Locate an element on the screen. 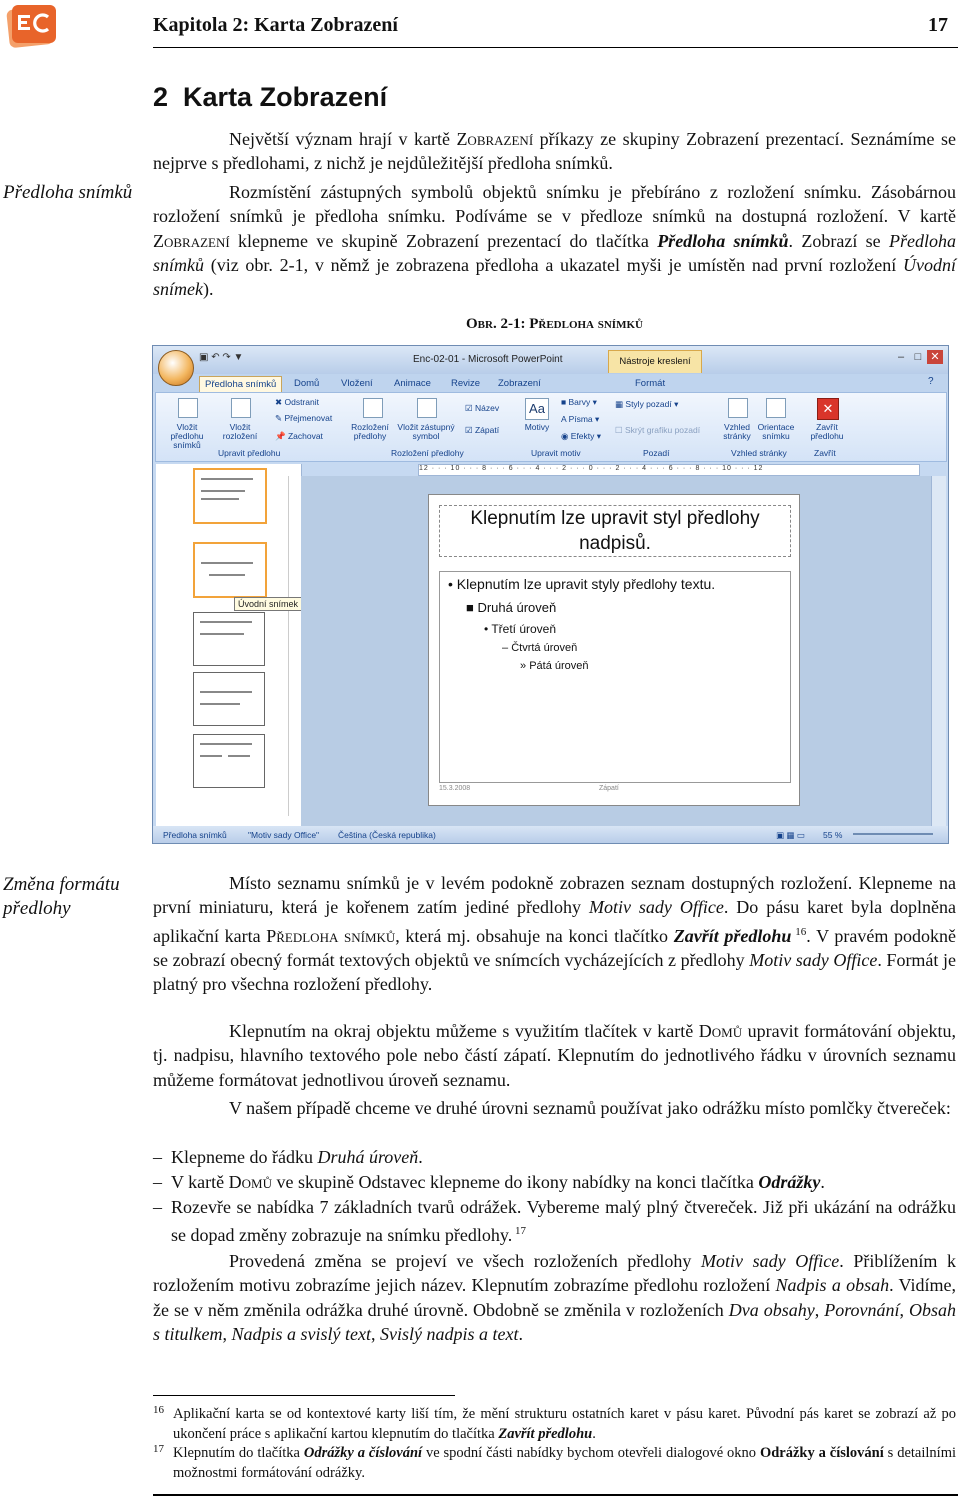  slide-footer: 15.3.2008 Zápatí is located at coordinates (614, 791).